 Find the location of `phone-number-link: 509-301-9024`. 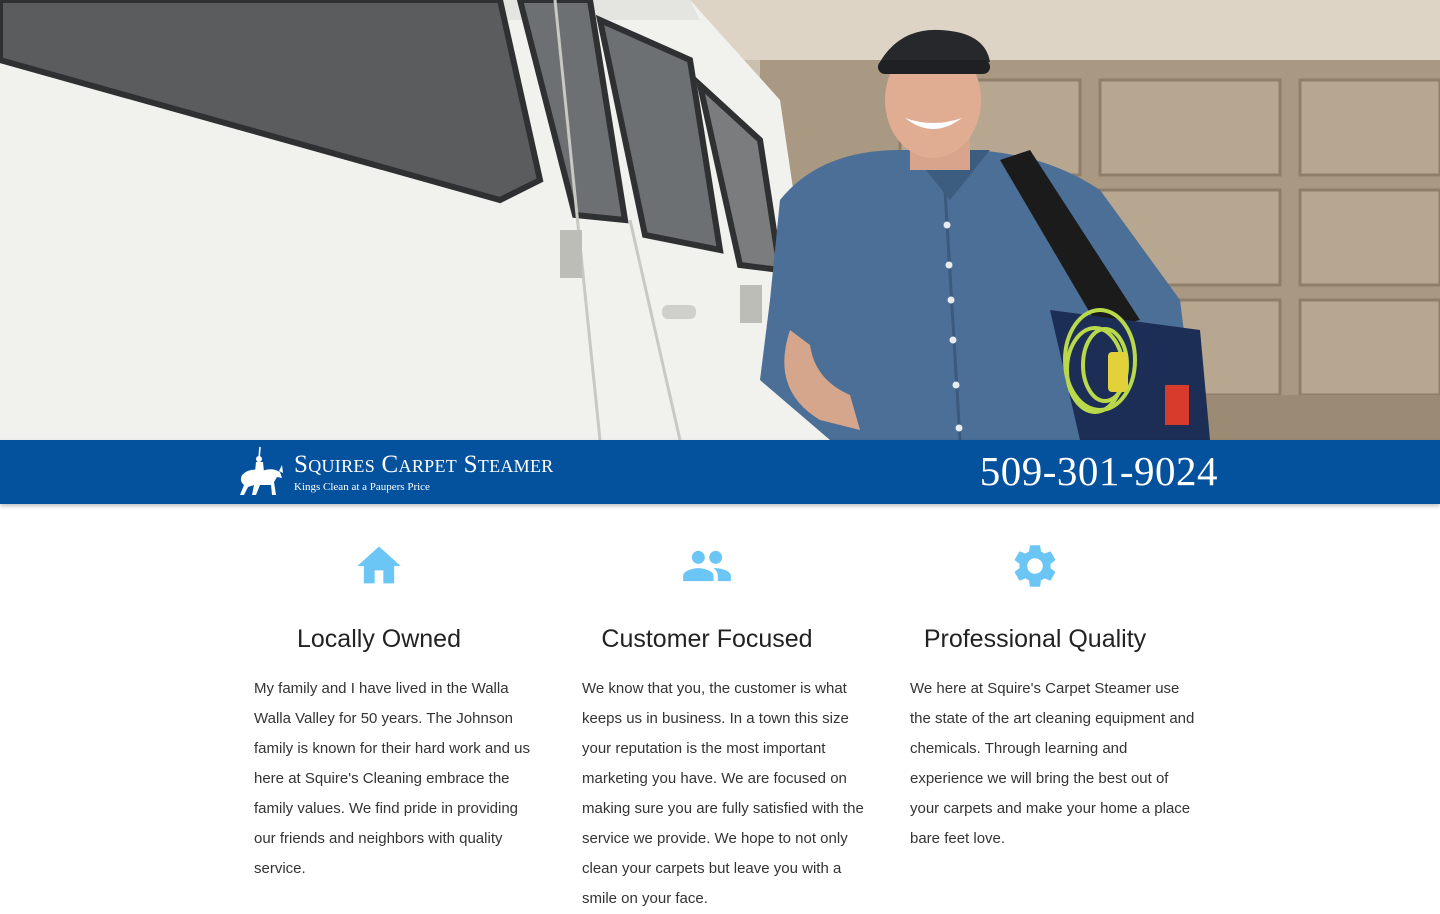

phone-number-link: 509-301-9024 is located at coordinates (1099, 471).